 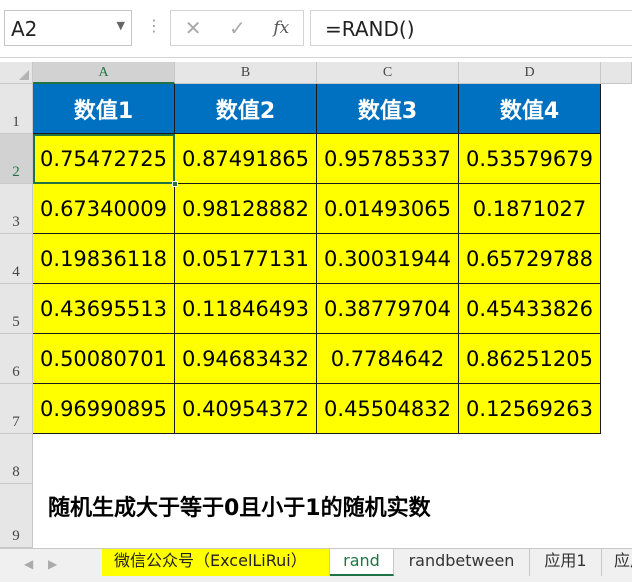 What do you see at coordinates (388, 73) in the screenshot?
I see `column-header-C: C` at bounding box center [388, 73].